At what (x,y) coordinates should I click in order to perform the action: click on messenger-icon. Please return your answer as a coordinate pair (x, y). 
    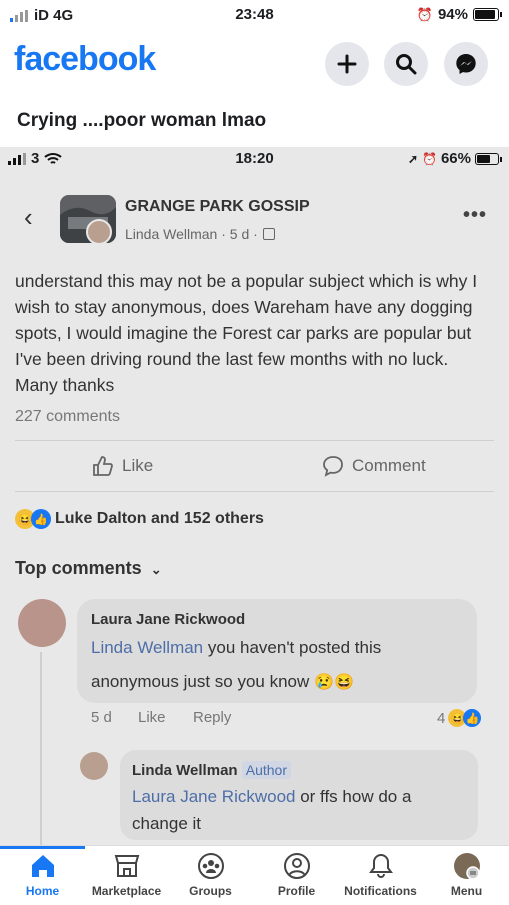
    Looking at the image, I should click on (466, 64).